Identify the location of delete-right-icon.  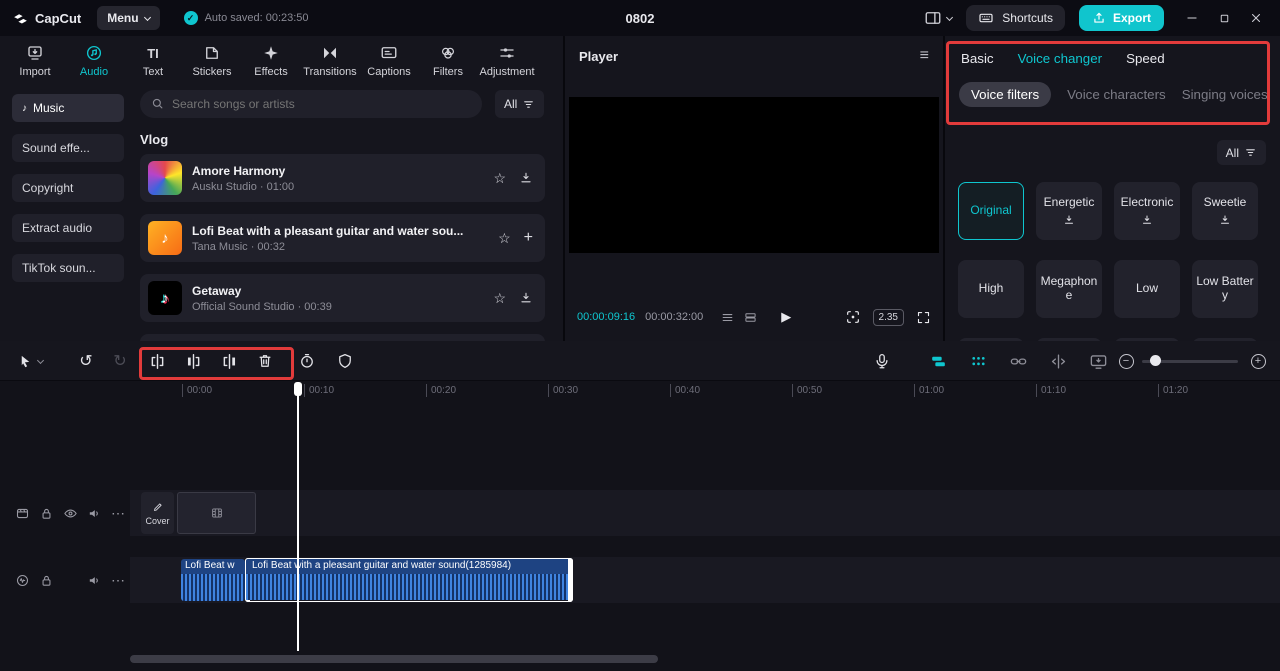
(229, 361).